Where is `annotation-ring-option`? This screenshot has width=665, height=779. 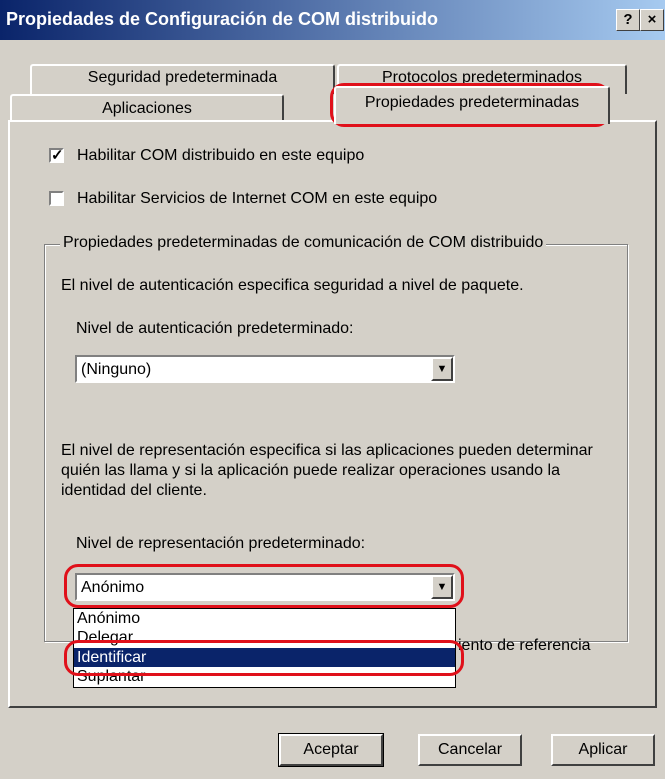 annotation-ring-option is located at coordinates (264, 658).